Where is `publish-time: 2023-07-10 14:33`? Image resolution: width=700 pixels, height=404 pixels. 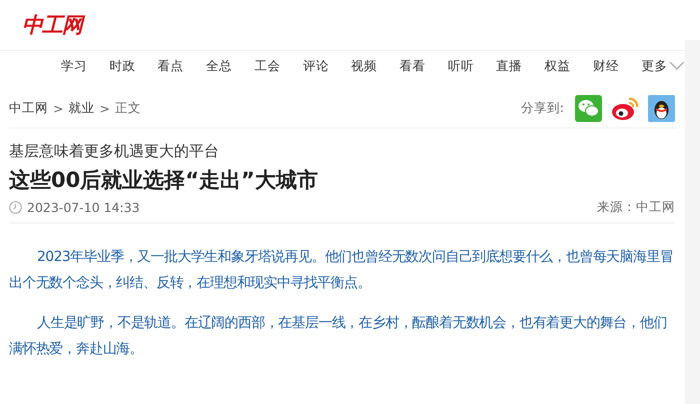
publish-time: 2023-07-10 14:33 is located at coordinates (83, 207).